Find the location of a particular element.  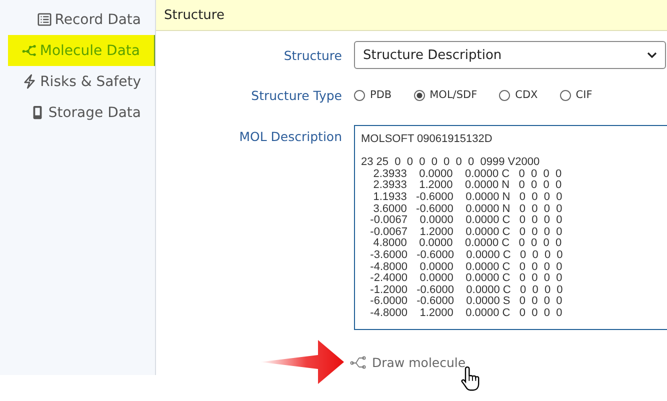

radio-label: CIF is located at coordinates (584, 95).